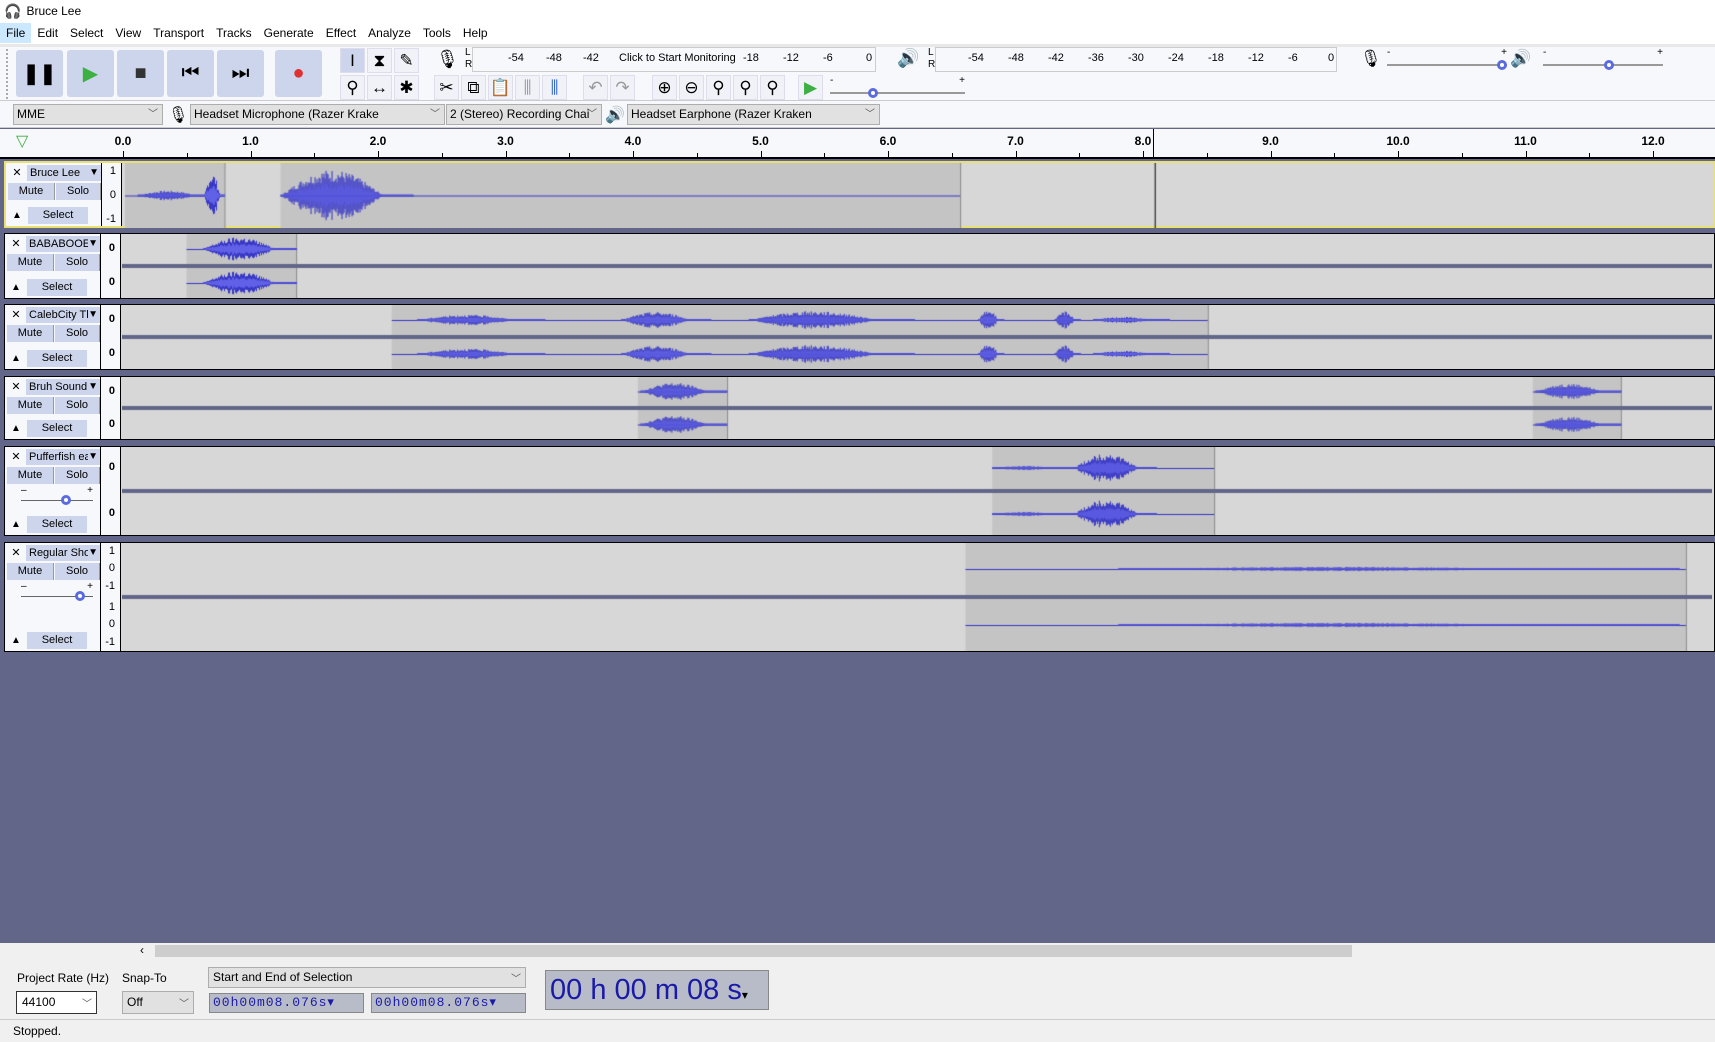  What do you see at coordinates (22, 141) in the screenshot?
I see `pinned-play-head-icon: ▽` at bounding box center [22, 141].